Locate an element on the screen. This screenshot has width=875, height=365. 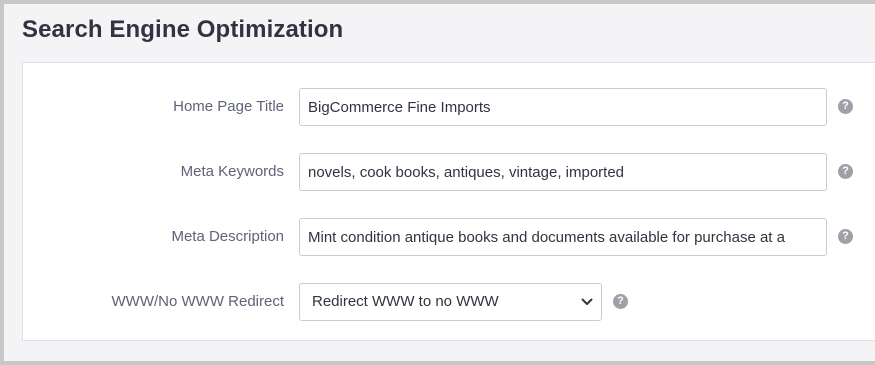
www-redirect-select: Redirect WWW to no WWW is located at coordinates (450, 302).